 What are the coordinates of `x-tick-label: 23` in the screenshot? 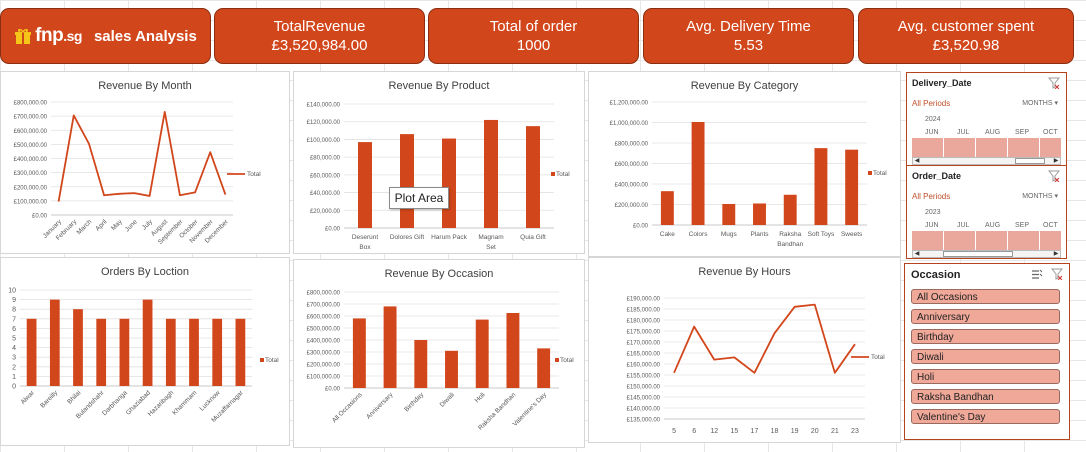 It's located at (855, 431).